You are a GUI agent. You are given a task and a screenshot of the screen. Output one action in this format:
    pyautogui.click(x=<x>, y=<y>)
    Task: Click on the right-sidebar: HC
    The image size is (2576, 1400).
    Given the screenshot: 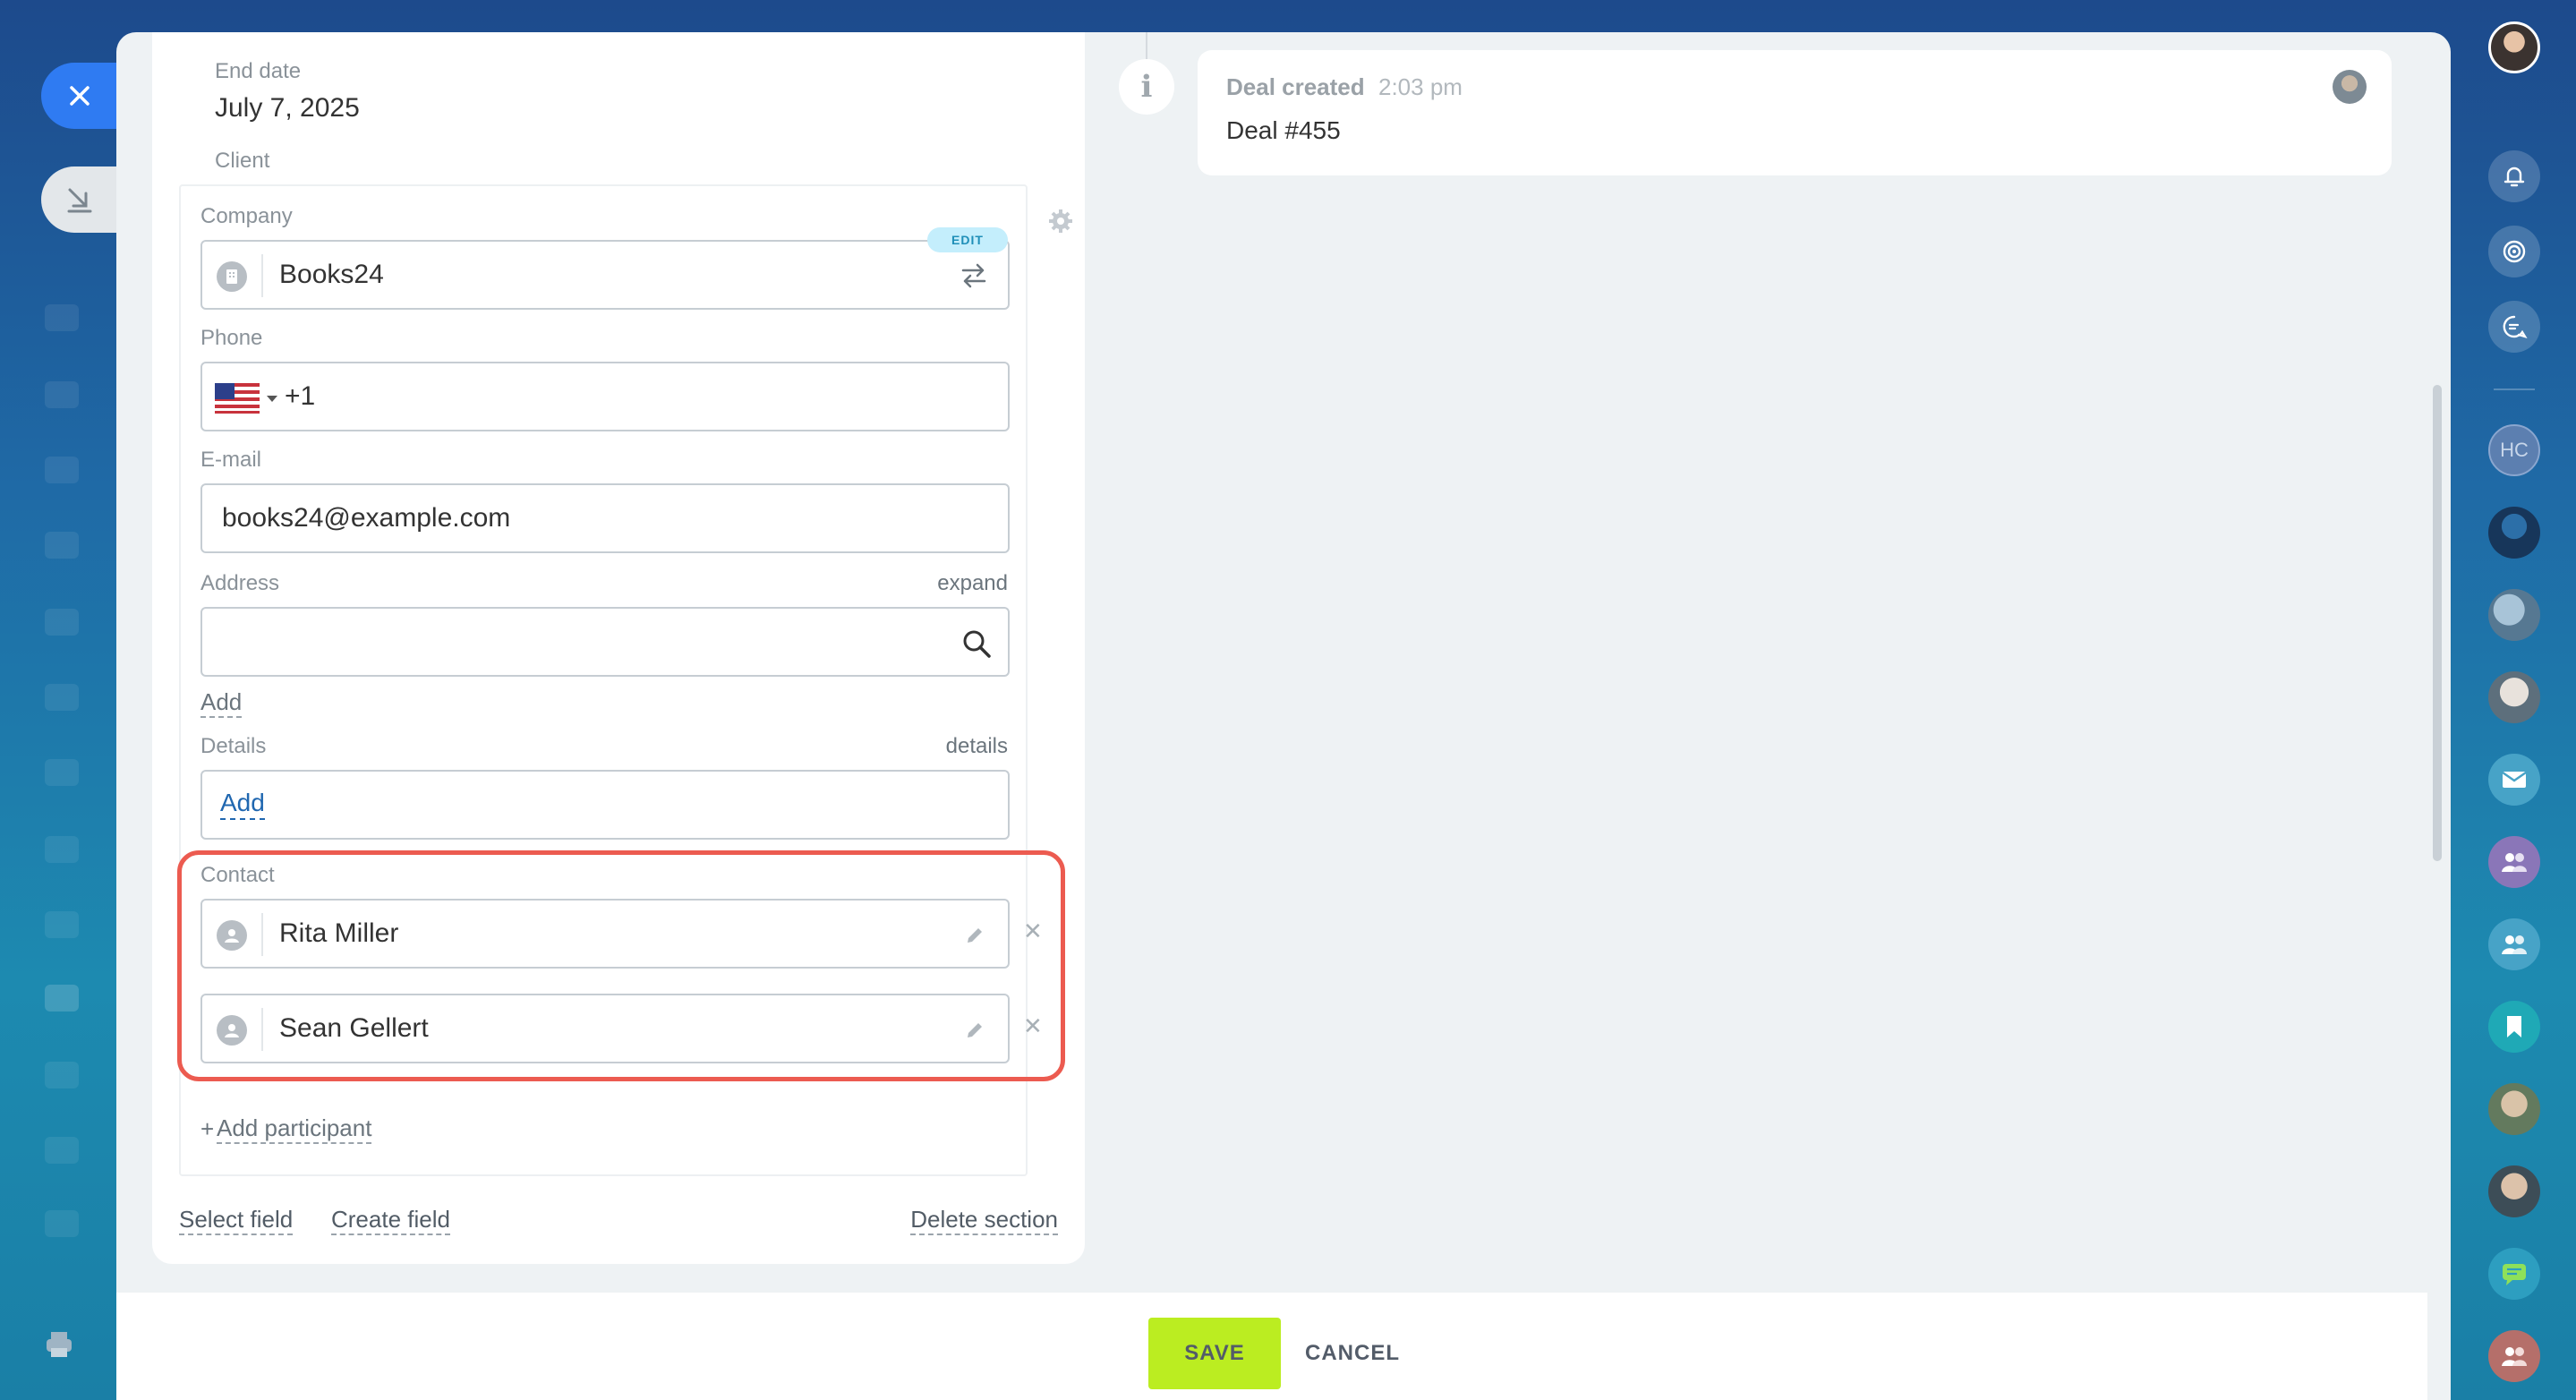 What is the action you would take?
    pyautogui.click(x=2513, y=700)
    